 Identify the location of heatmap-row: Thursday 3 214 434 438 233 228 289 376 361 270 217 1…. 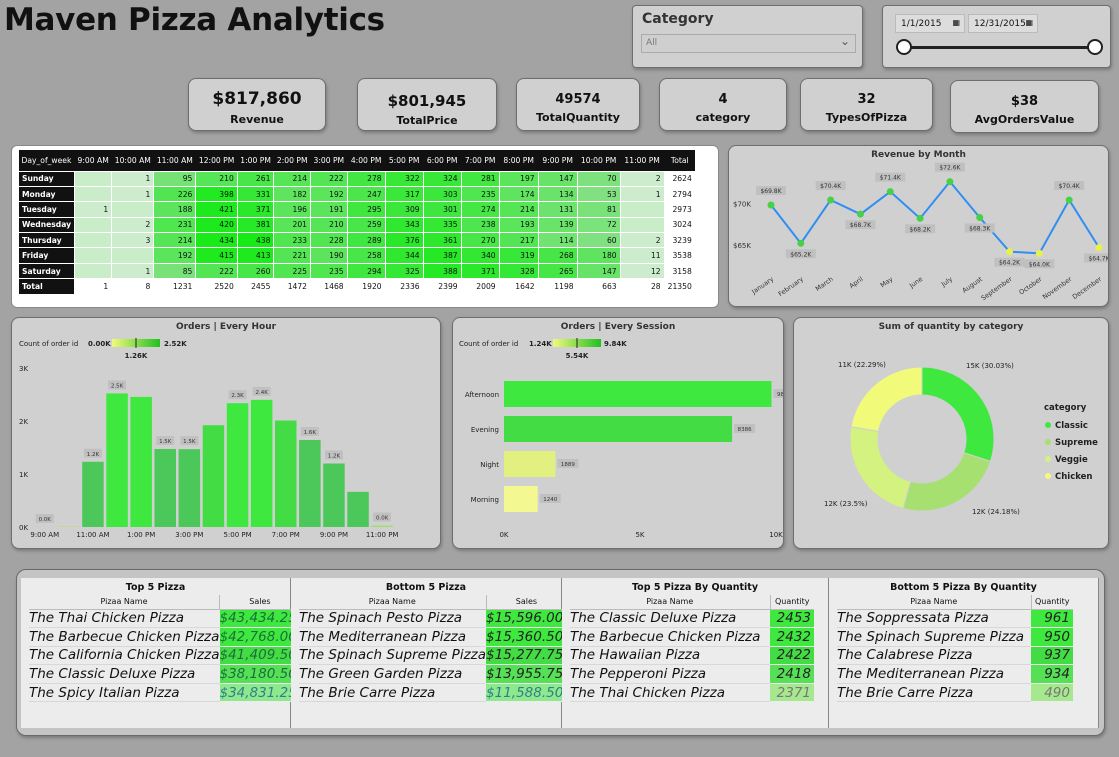
(356, 240).